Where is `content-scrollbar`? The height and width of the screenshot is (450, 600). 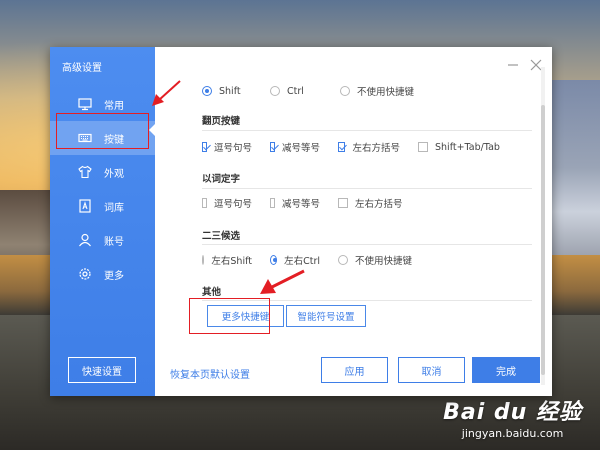
content-scrollbar is located at coordinates (543, 226).